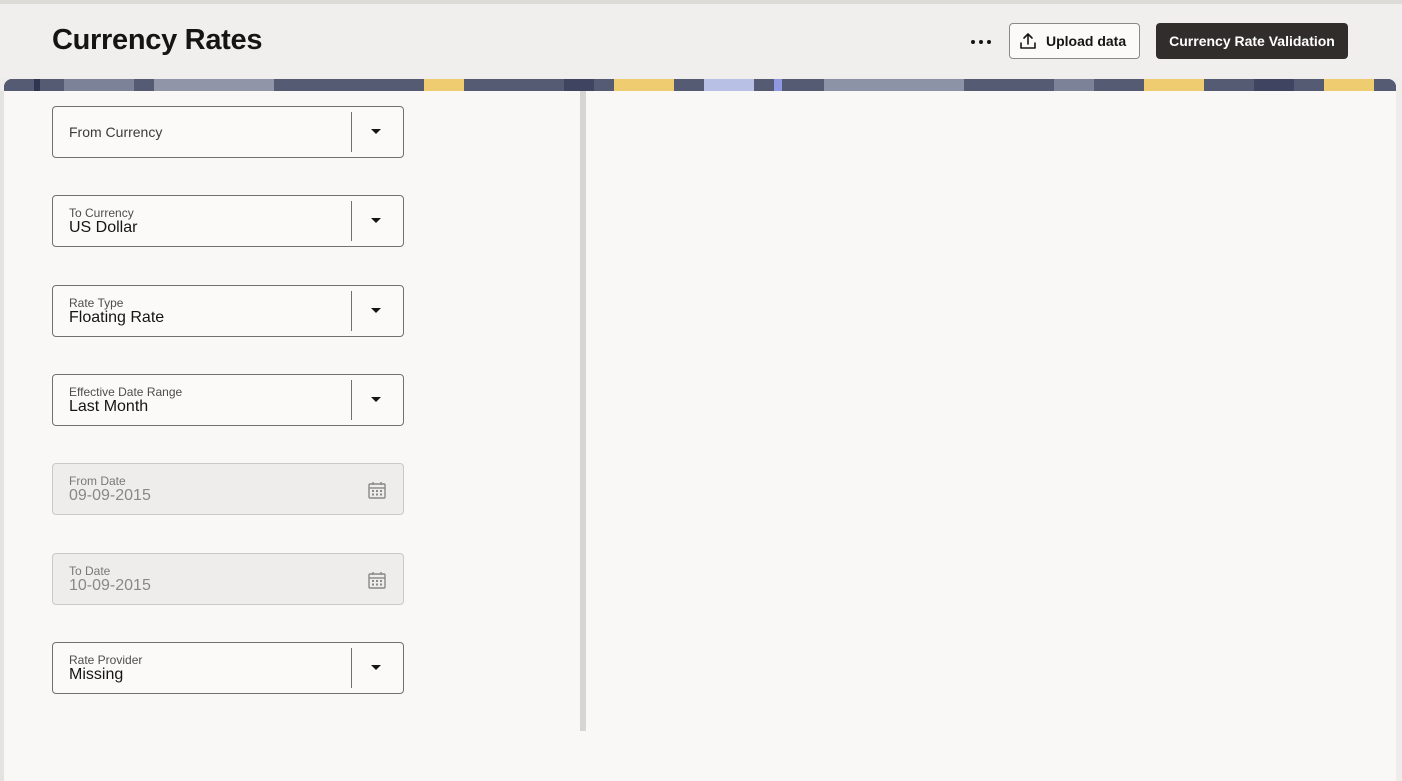 The image size is (1402, 781). Describe the element at coordinates (96, 303) in the screenshot. I see `rate-type-label: Rate Type` at that location.